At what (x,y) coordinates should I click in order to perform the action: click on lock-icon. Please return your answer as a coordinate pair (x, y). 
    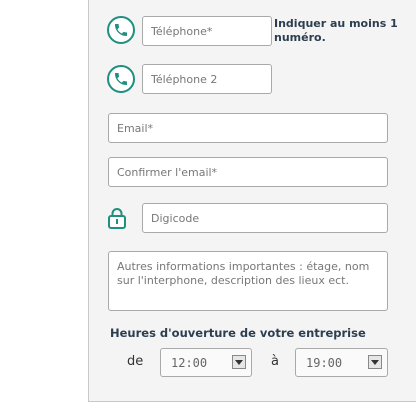
    Looking at the image, I should click on (117, 218).